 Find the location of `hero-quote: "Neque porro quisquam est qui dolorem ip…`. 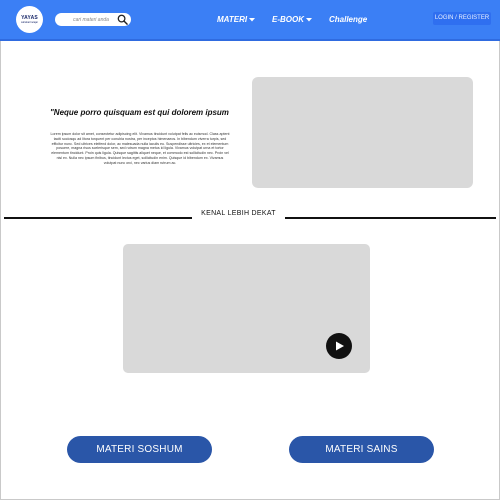

hero-quote: "Neque porro quisquam est qui dolorem ip… is located at coordinates (139, 112).